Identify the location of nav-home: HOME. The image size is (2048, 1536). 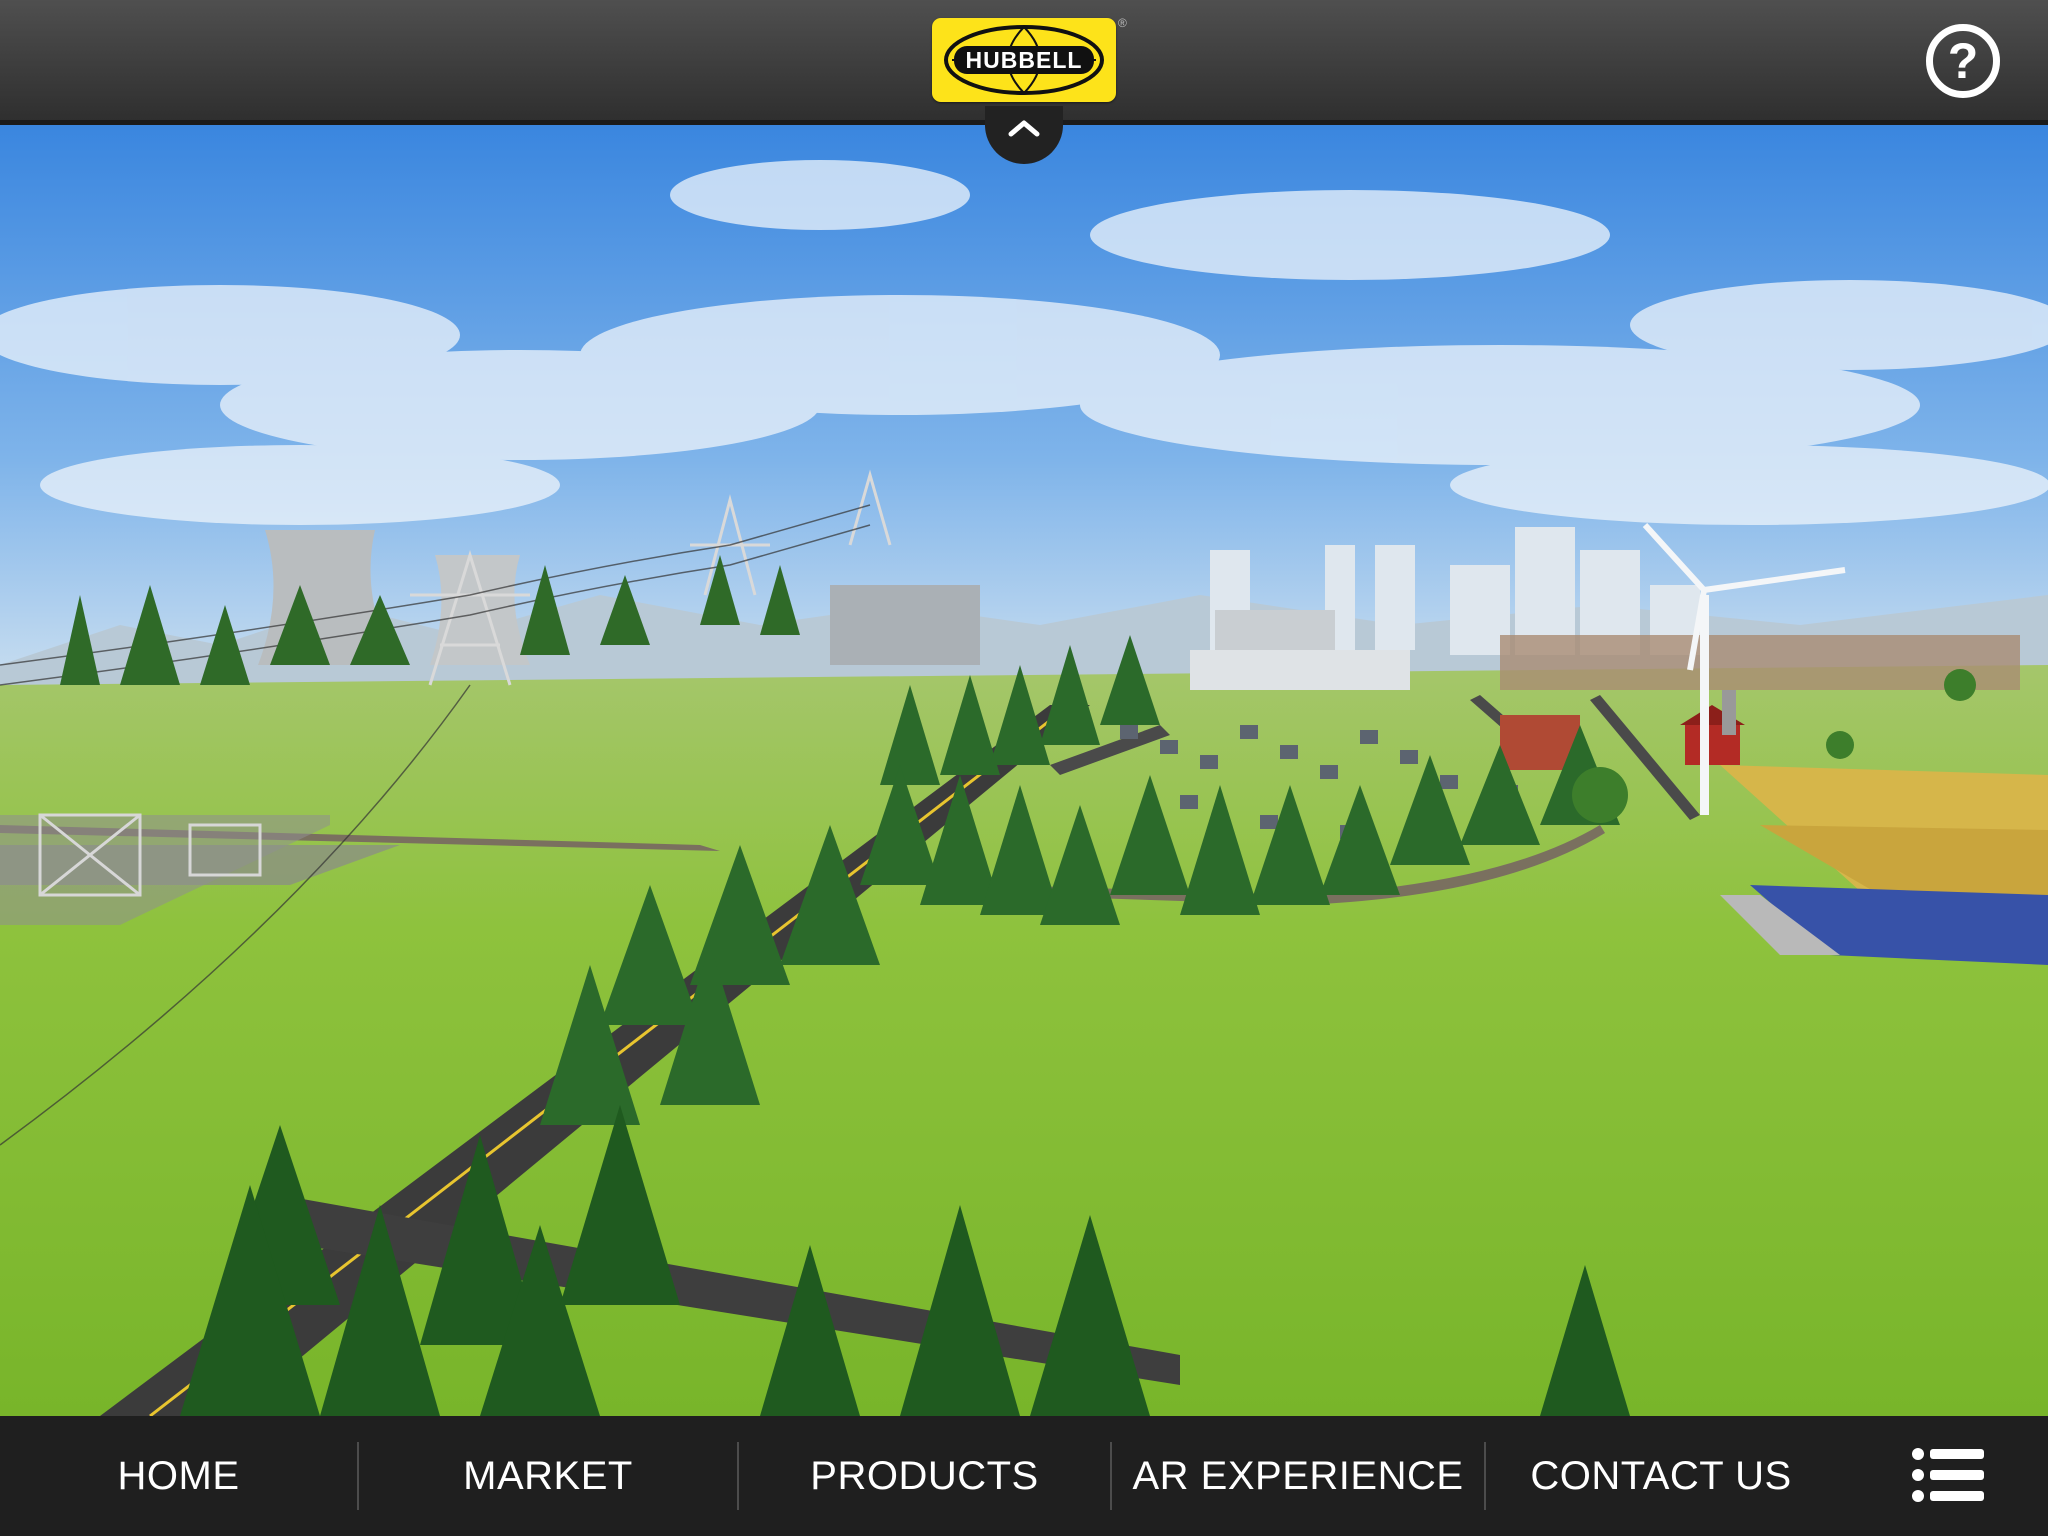
(178, 1476).